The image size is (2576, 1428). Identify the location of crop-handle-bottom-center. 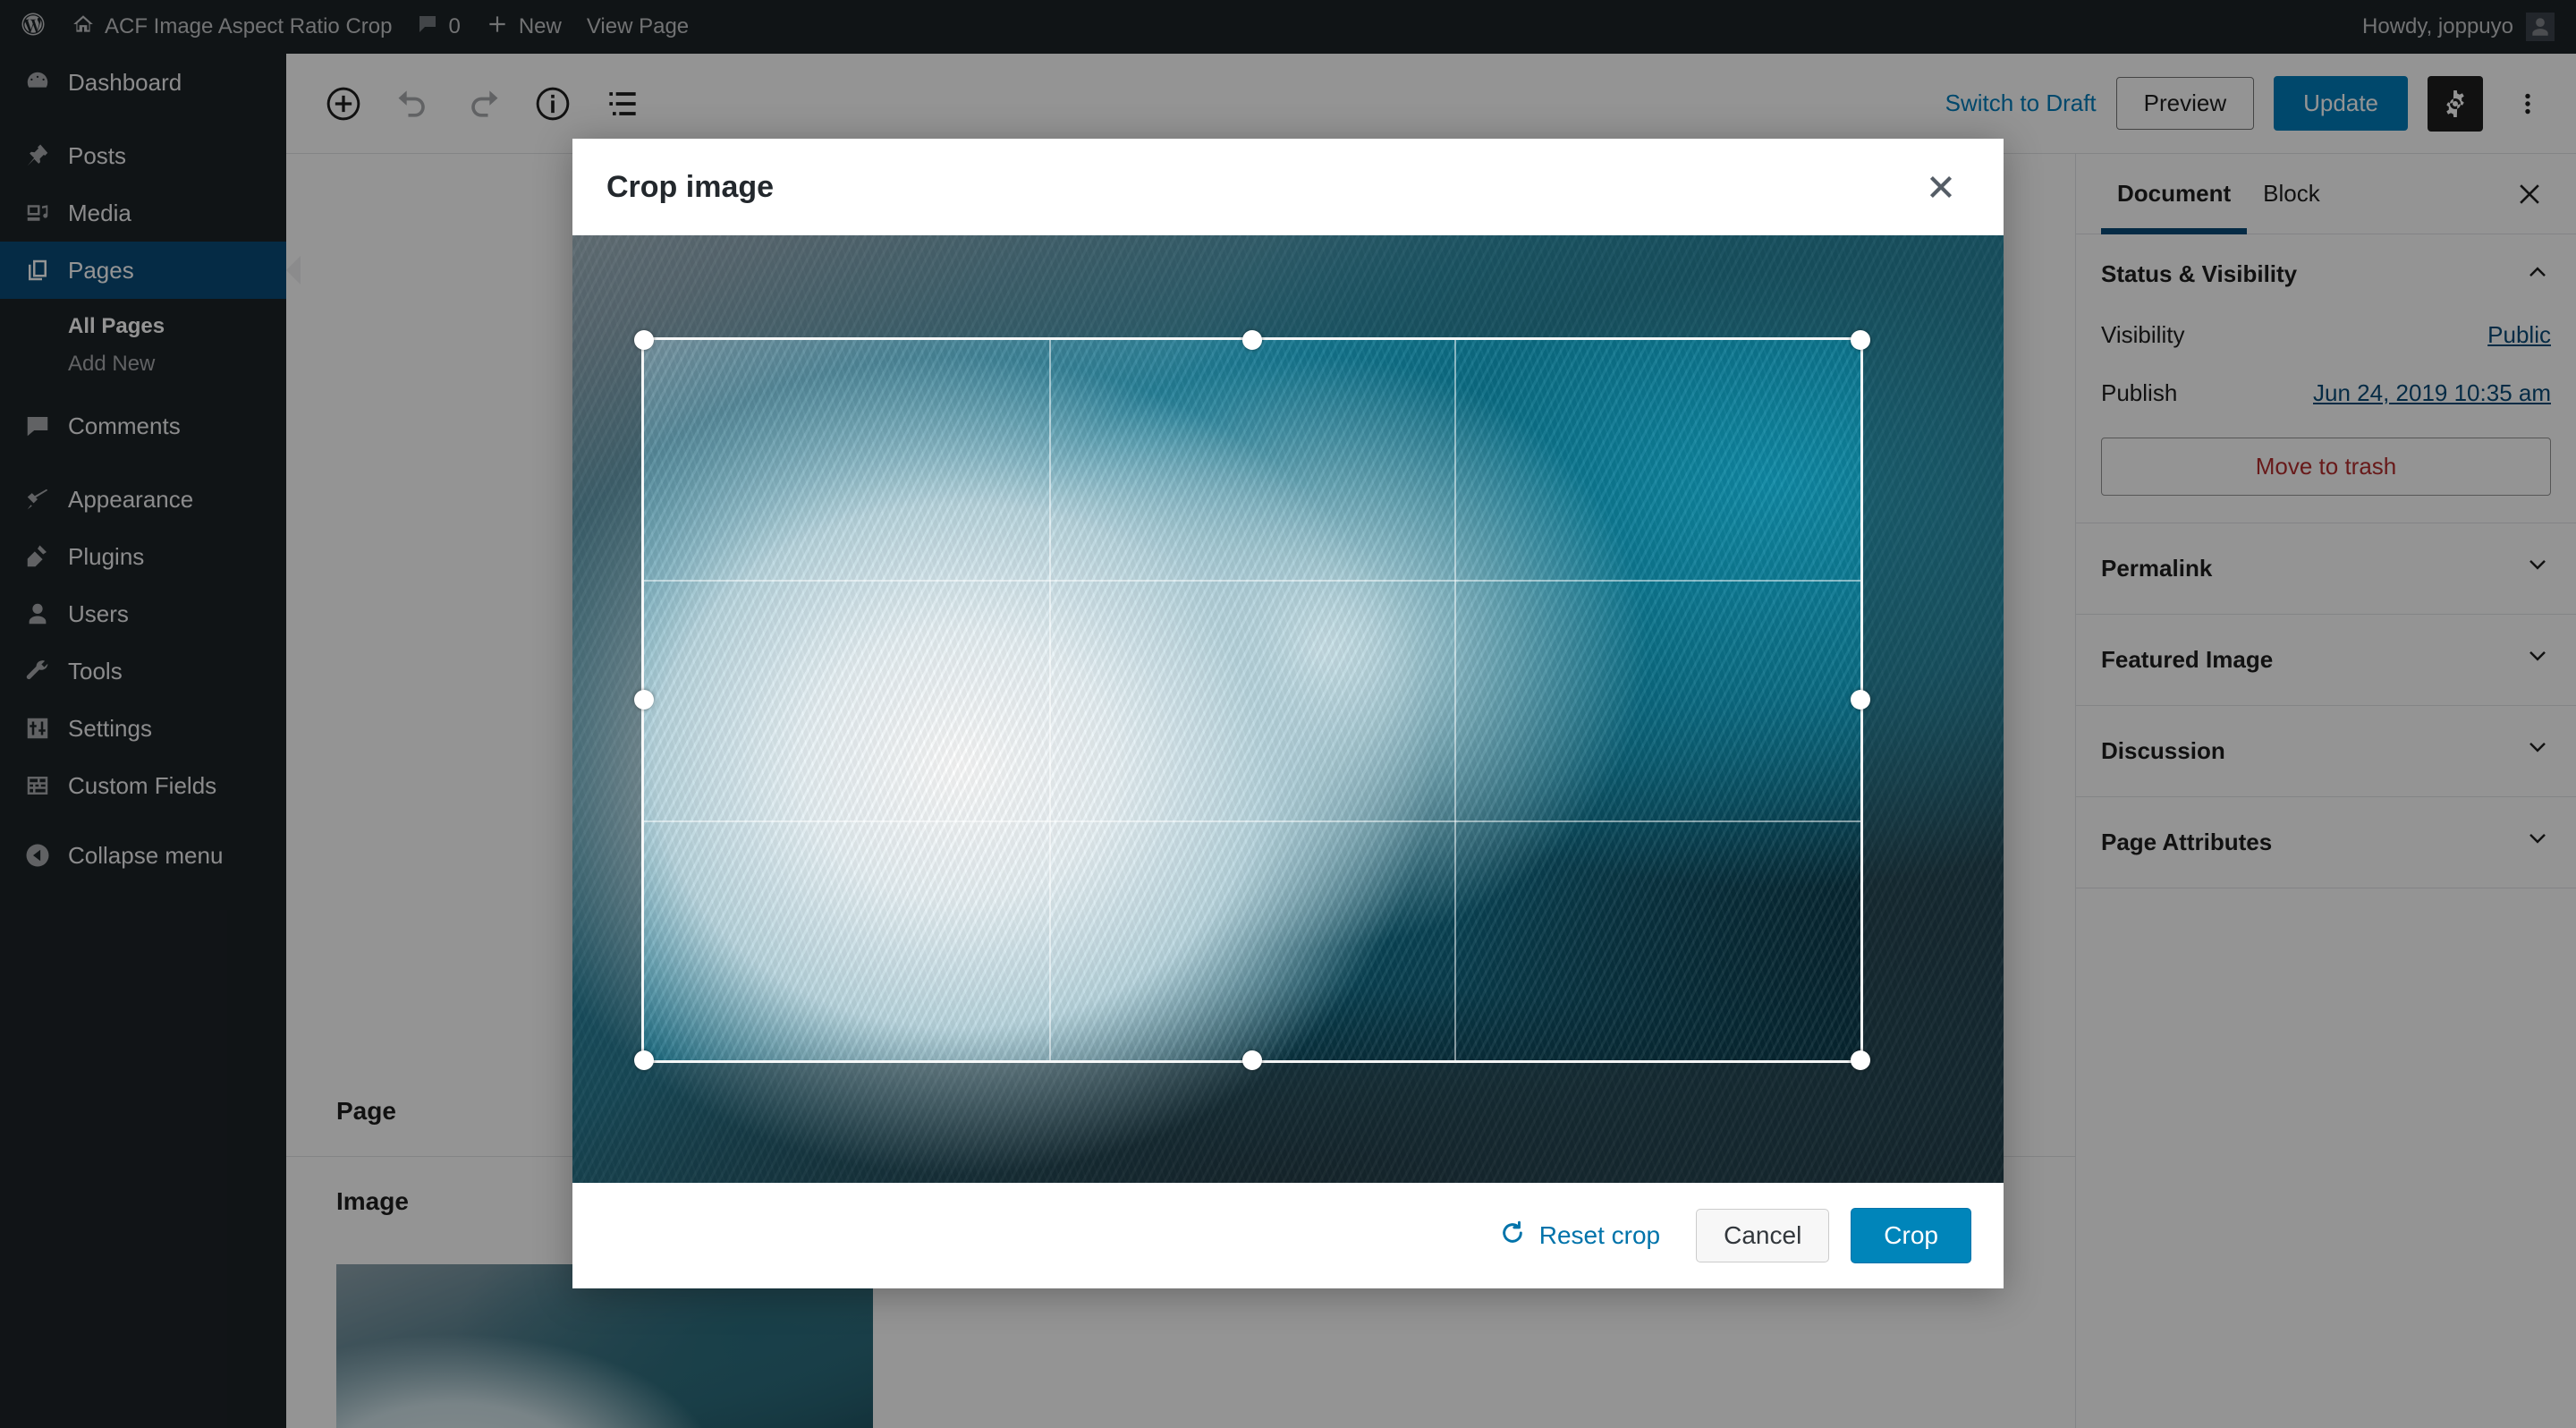
(1252, 1060).